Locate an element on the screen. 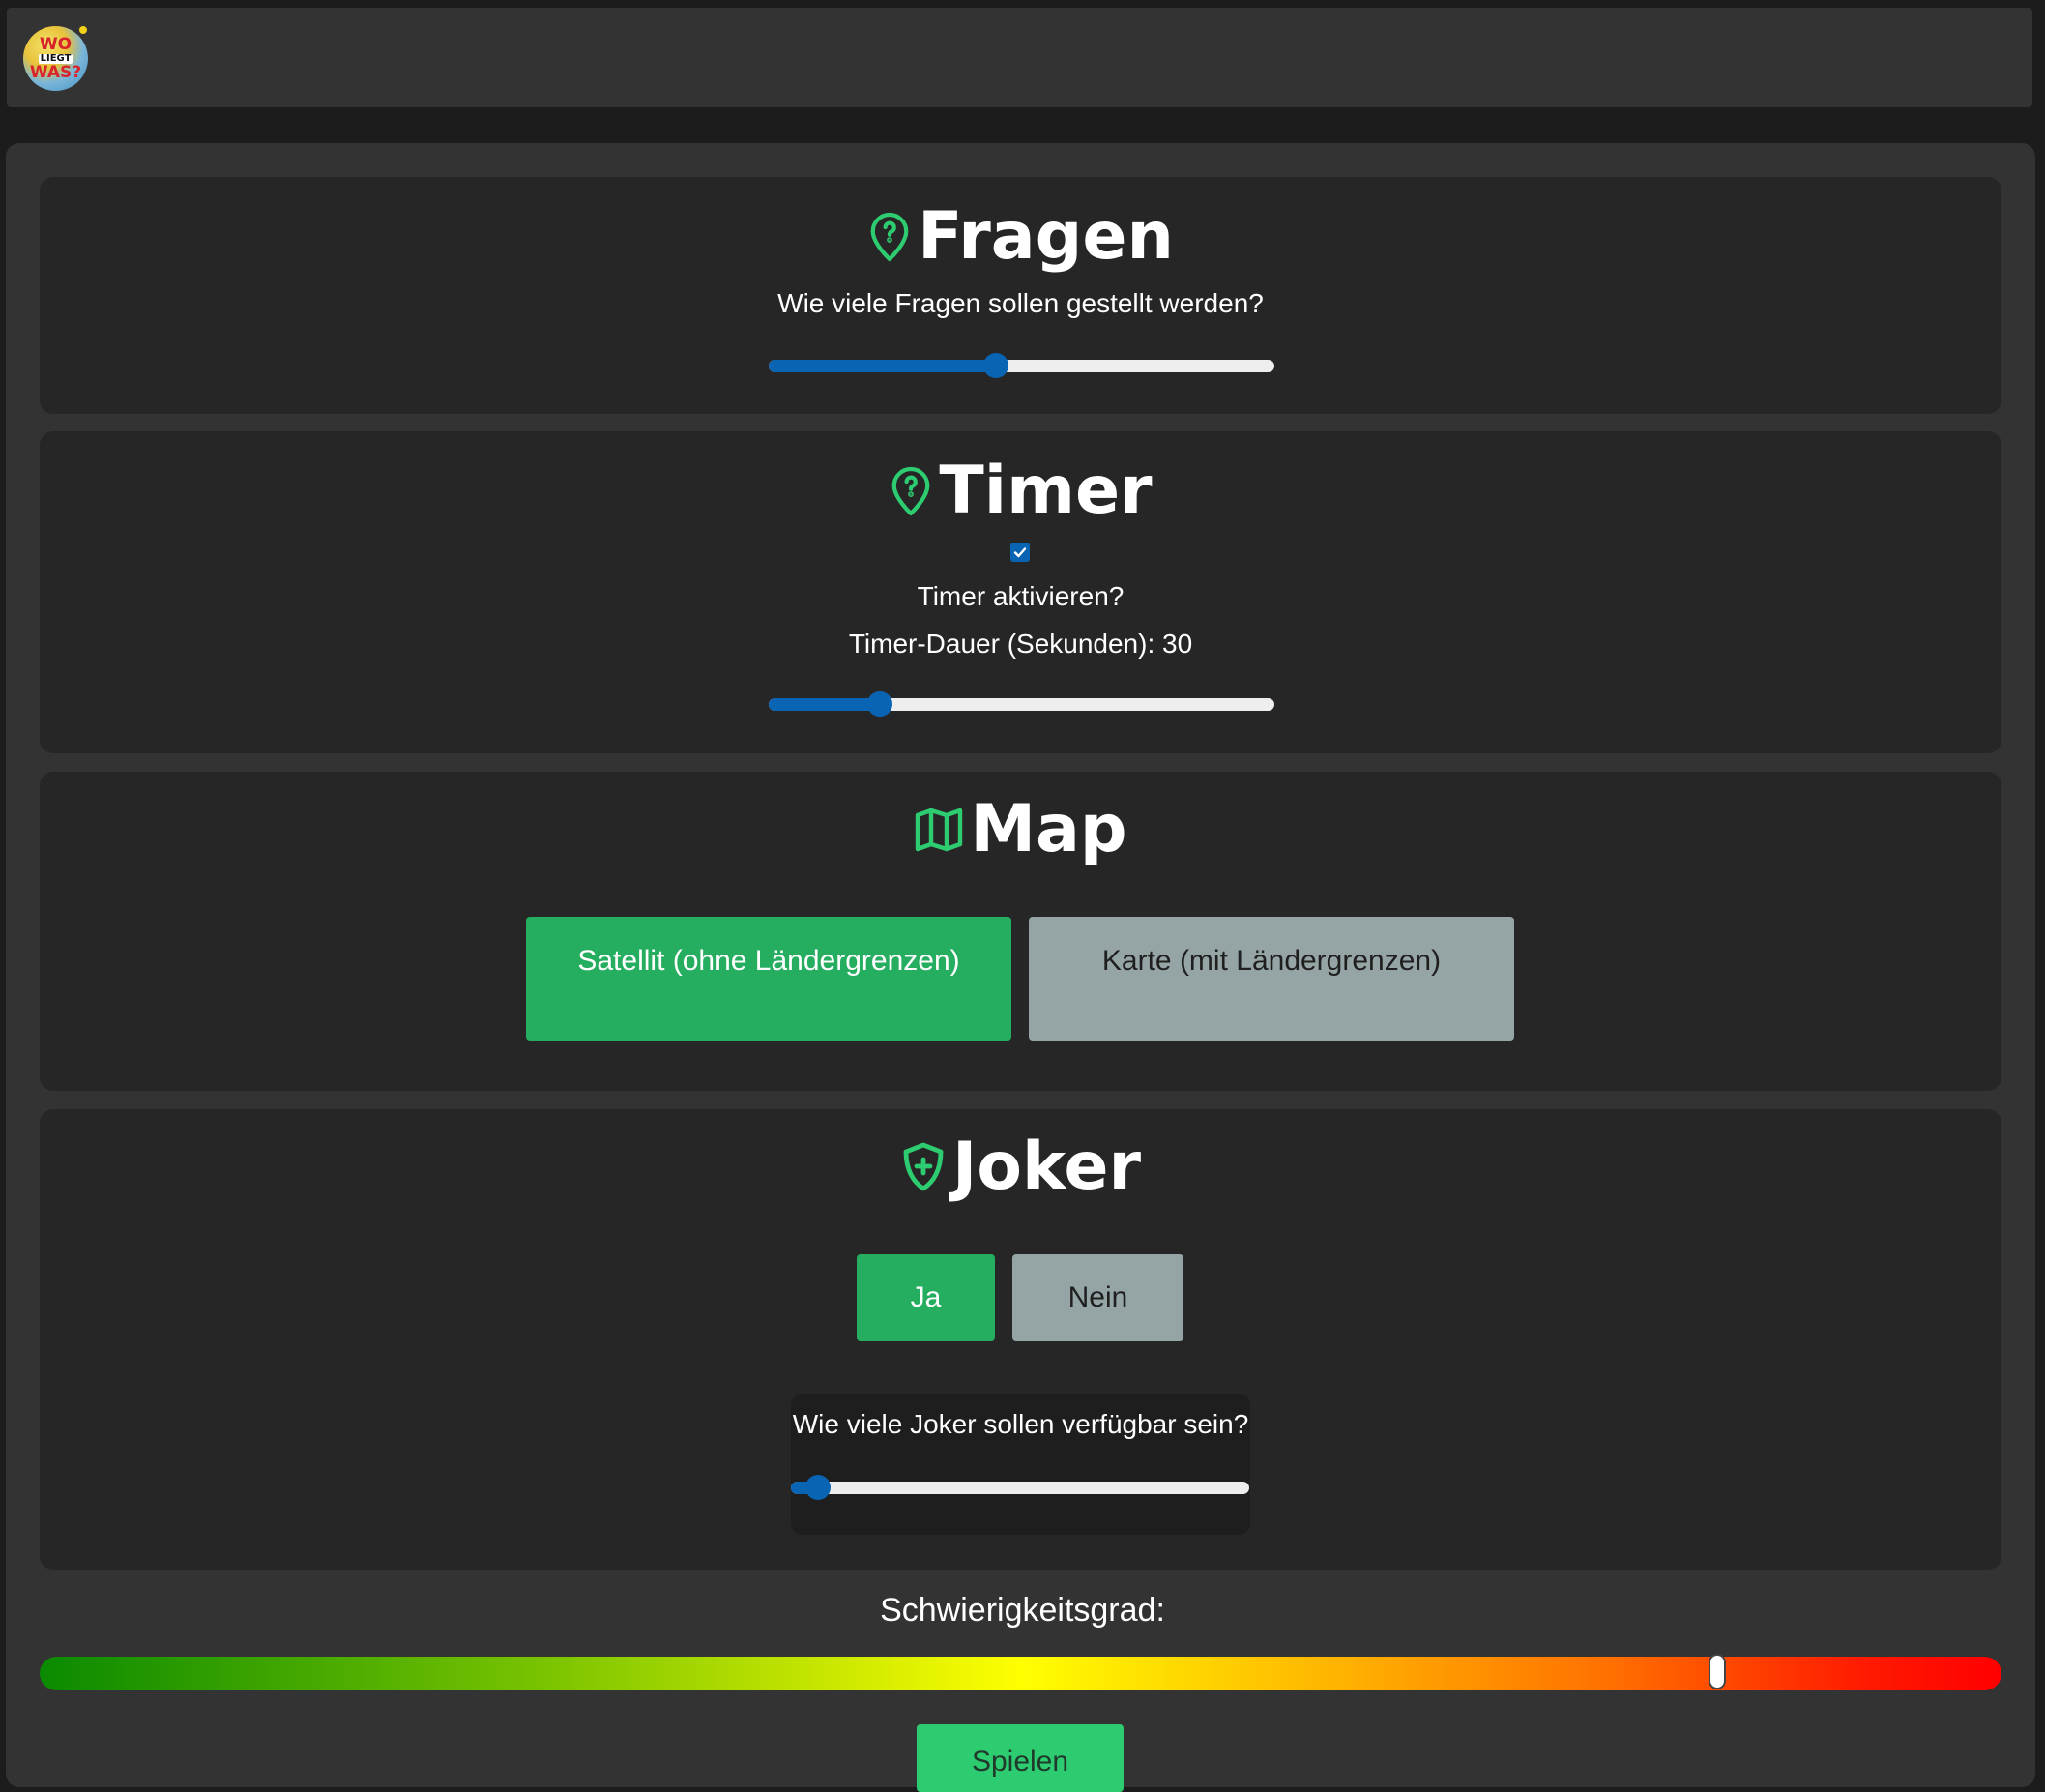  joker-count-box: Wie viele Joker sollen verfügbar sein? is located at coordinates (1020, 1464).